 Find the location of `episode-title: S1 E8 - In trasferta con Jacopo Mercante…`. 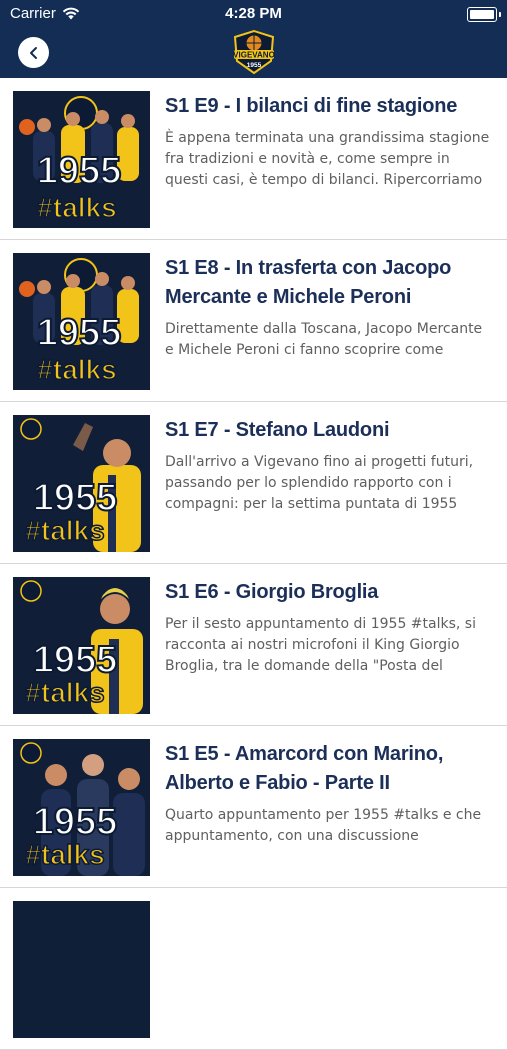

episode-title: S1 E8 - In trasferta con Jacopo Mercante… is located at coordinates (308, 282).